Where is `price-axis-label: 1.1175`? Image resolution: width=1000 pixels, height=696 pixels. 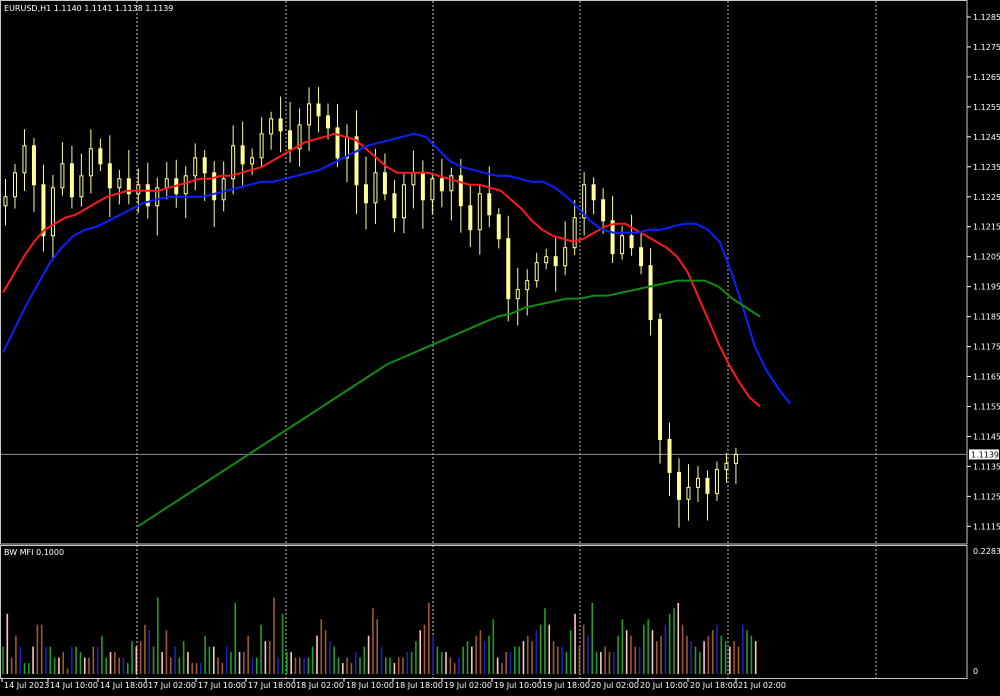 price-axis-label: 1.1175 is located at coordinates (986, 347).